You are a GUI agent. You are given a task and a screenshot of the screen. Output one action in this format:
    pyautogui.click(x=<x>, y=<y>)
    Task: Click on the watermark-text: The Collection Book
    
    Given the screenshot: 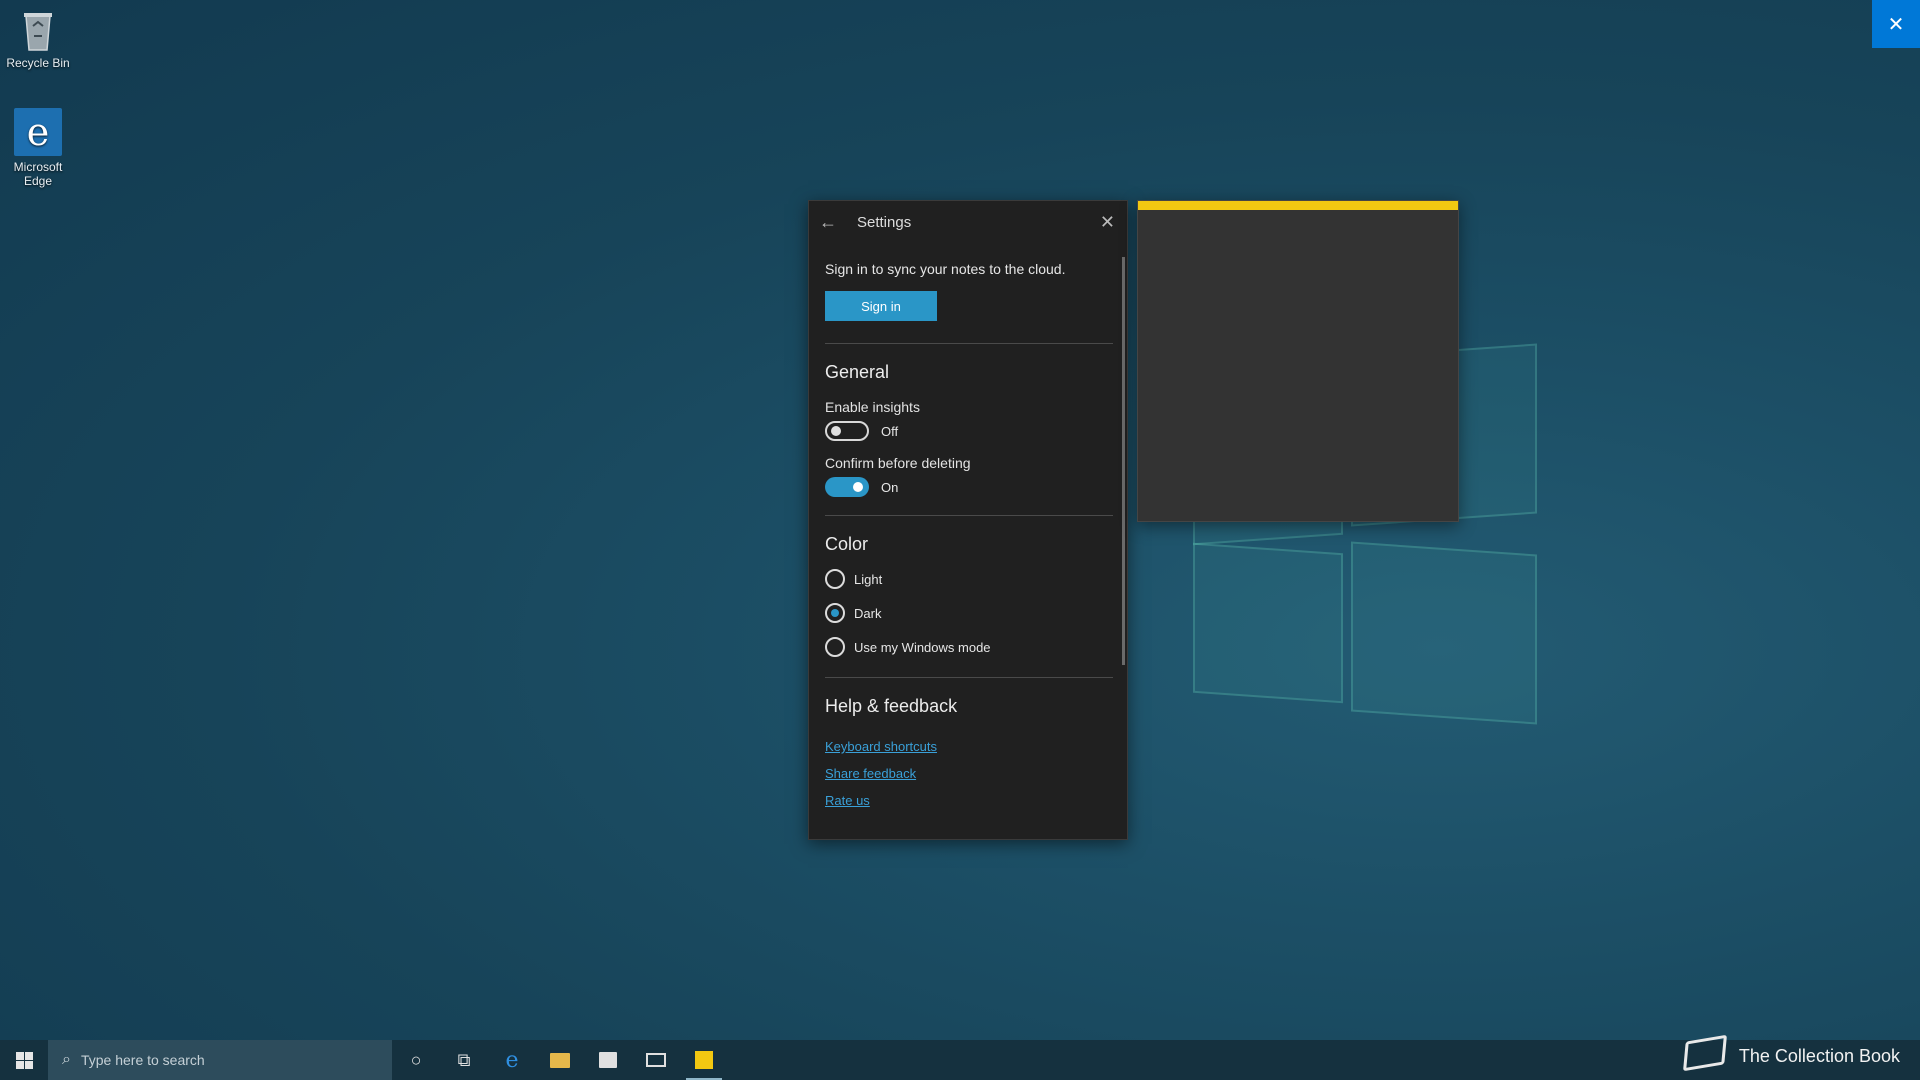 What is the action you would take?
    pyautogui.click(x=1819, y=1055)
    